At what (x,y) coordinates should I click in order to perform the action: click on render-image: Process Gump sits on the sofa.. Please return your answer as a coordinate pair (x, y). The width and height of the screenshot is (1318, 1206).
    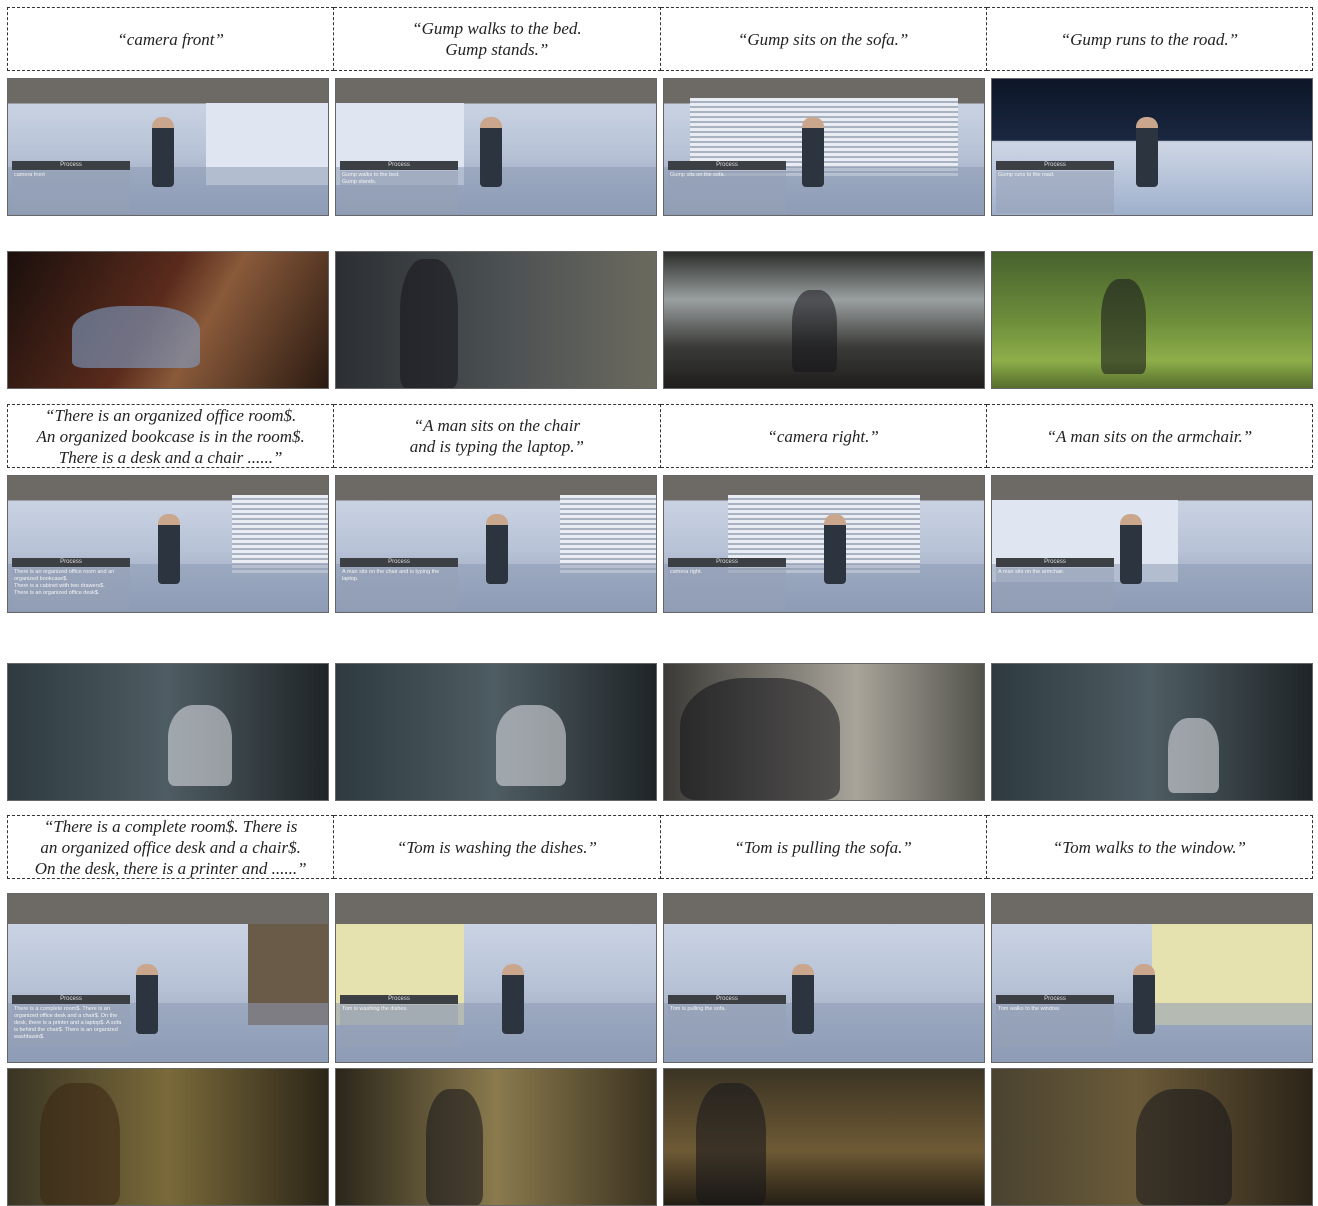
    Looking at the image, I should click on (824, 147).